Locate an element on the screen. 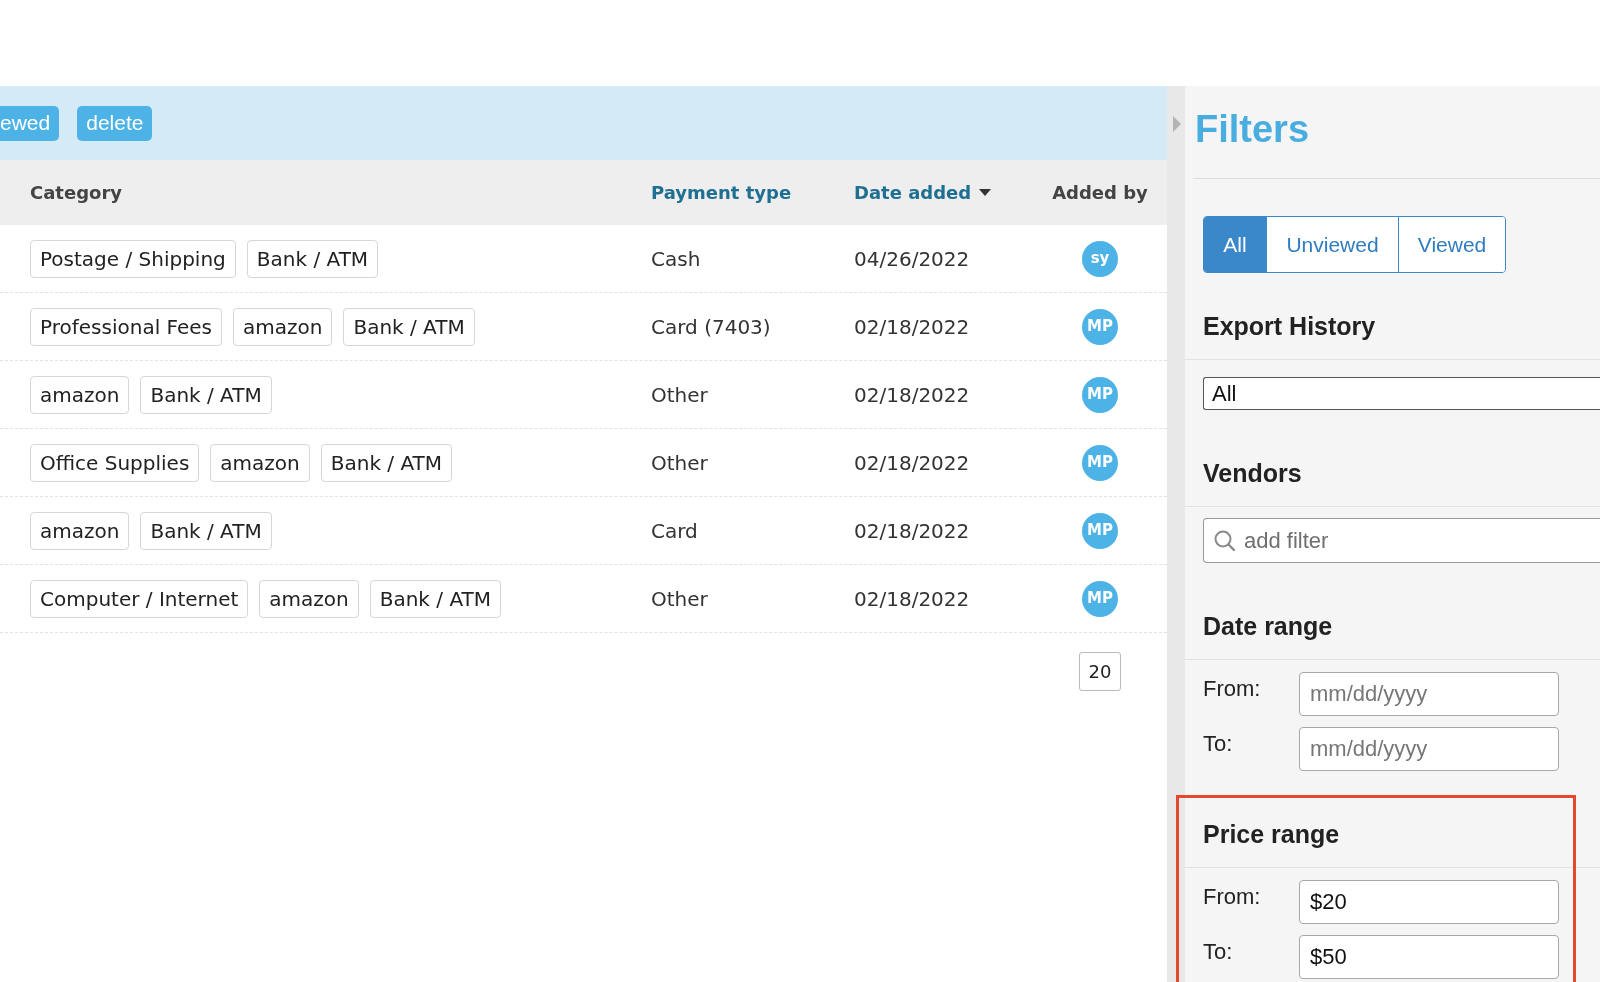 The width and height of the screenshot is (1600, 982). section-heading: Date range is located at coordinates (1268, 626).